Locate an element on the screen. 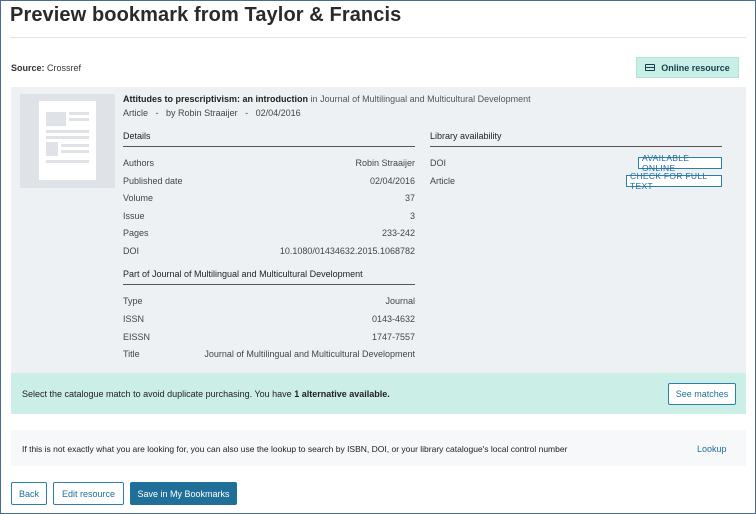 The width and height of the screenshot is (756, 514). journal-label: Title is located at coordinates (131, 354).